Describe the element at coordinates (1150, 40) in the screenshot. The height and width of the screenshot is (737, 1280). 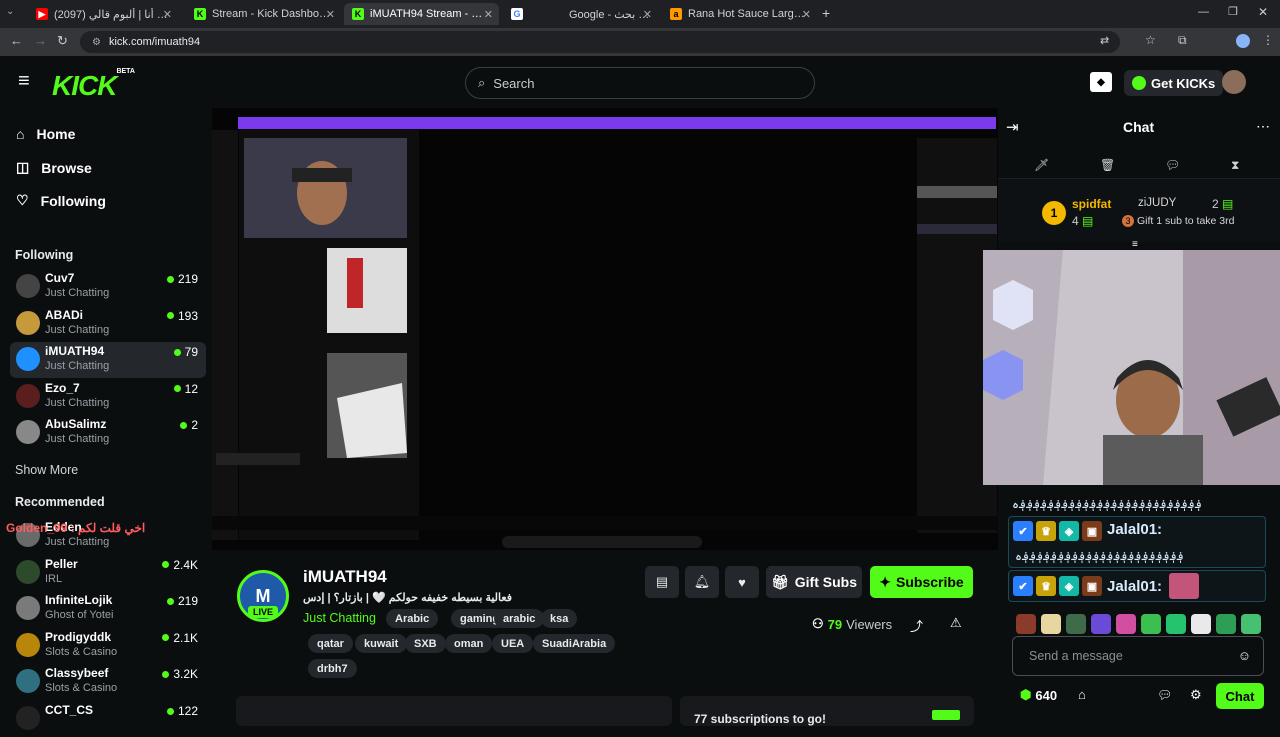
I see `bookmark-star-icon: ☆` at that location.